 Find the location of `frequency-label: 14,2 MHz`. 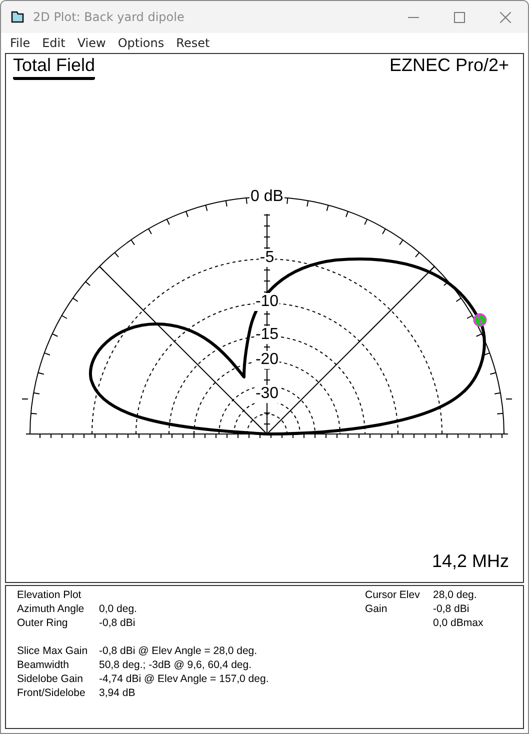

frequency-label: 14,2 MHz is located at coordinates (470, 561).